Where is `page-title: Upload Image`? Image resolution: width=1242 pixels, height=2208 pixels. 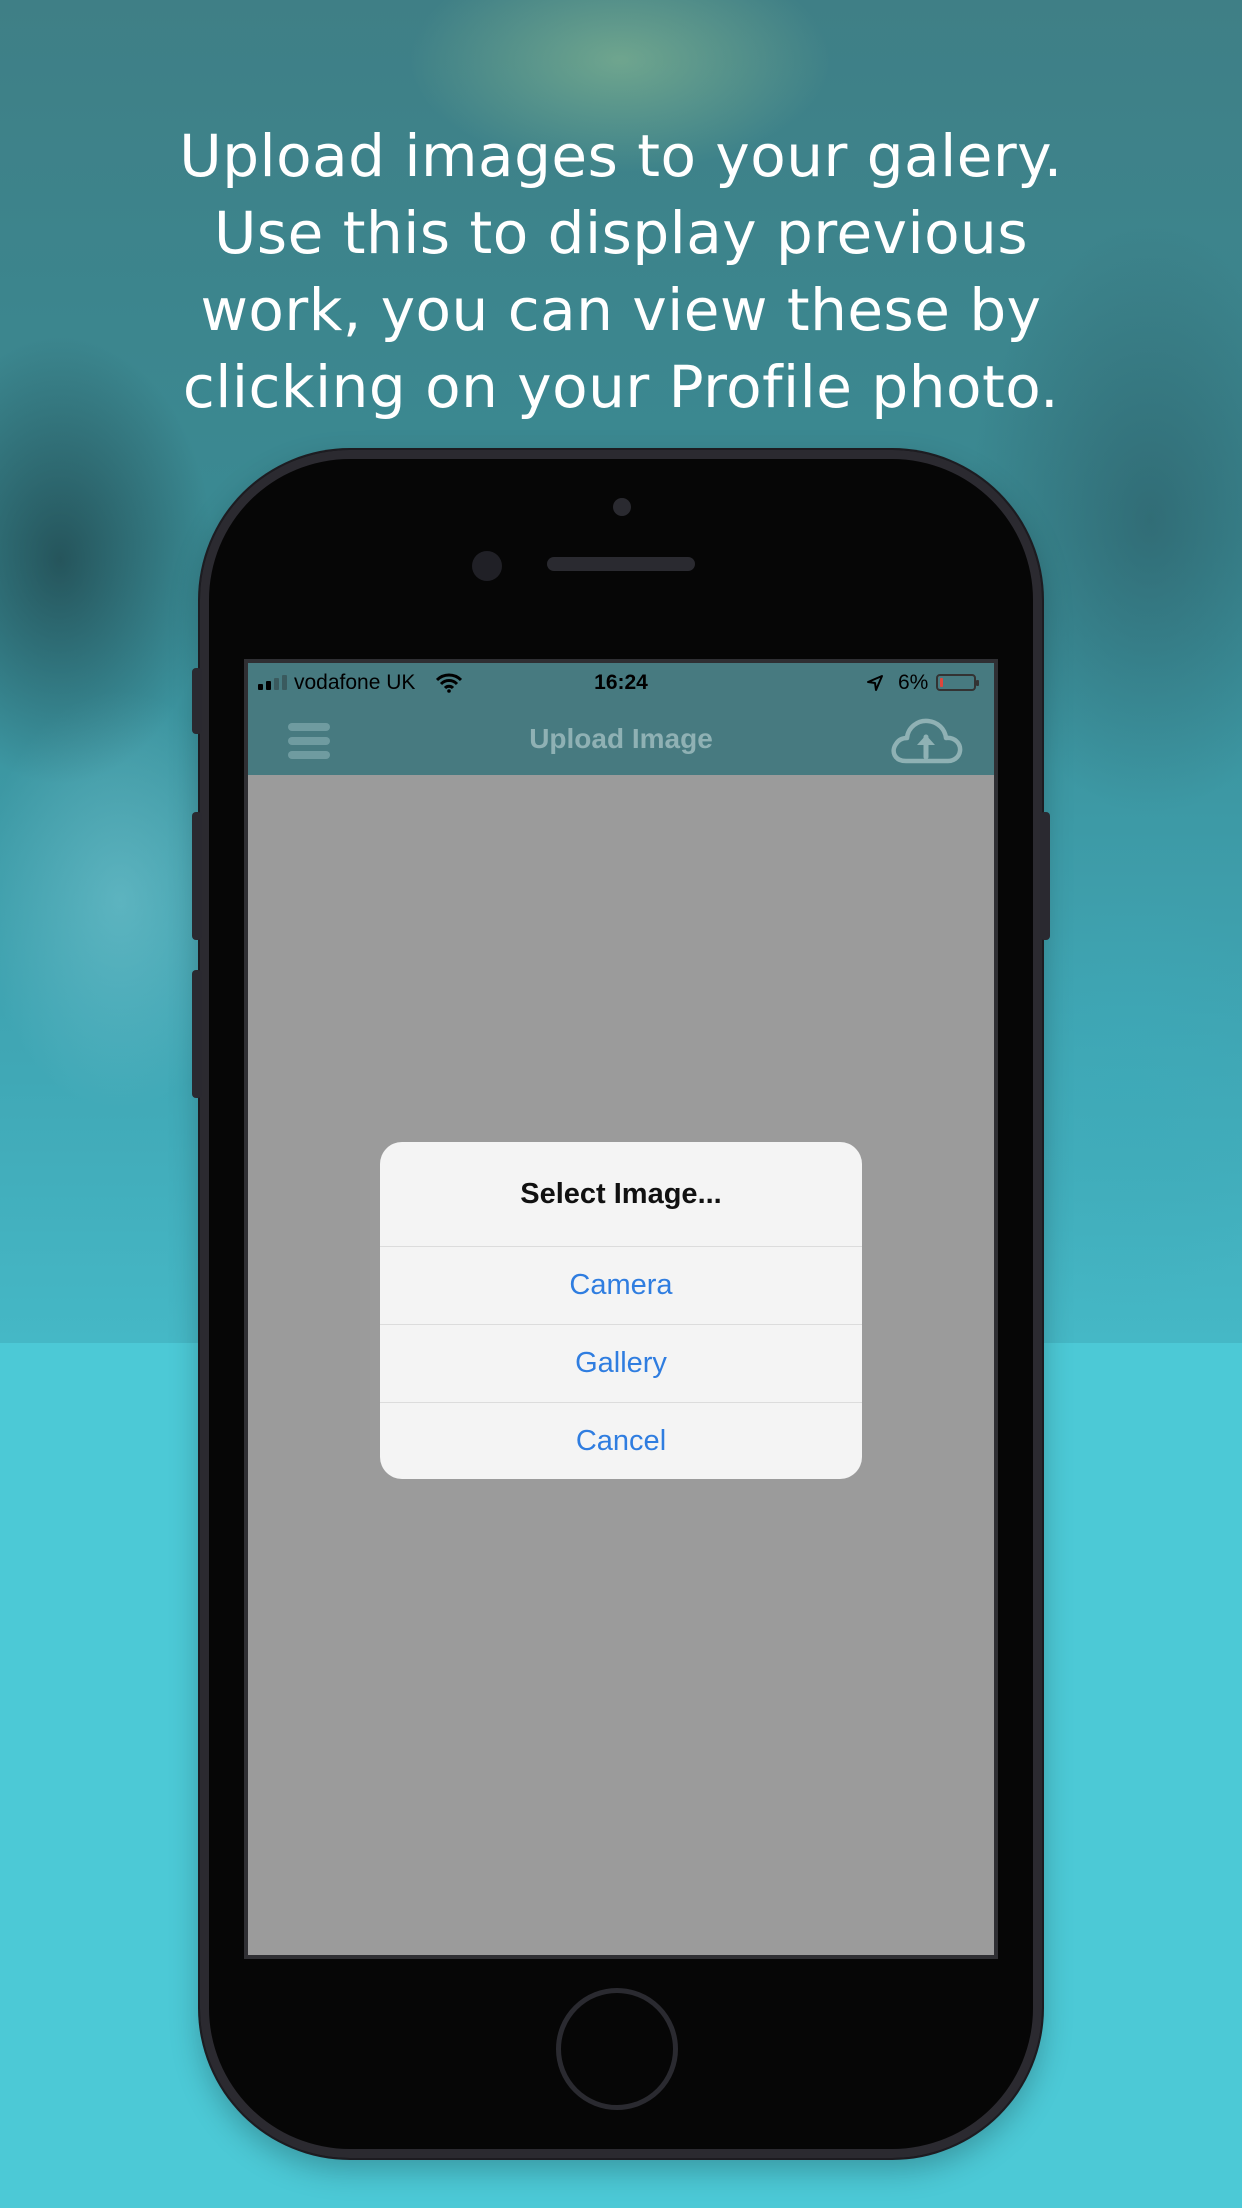
page-title: Upload Image is located at coordinates (621, 738).